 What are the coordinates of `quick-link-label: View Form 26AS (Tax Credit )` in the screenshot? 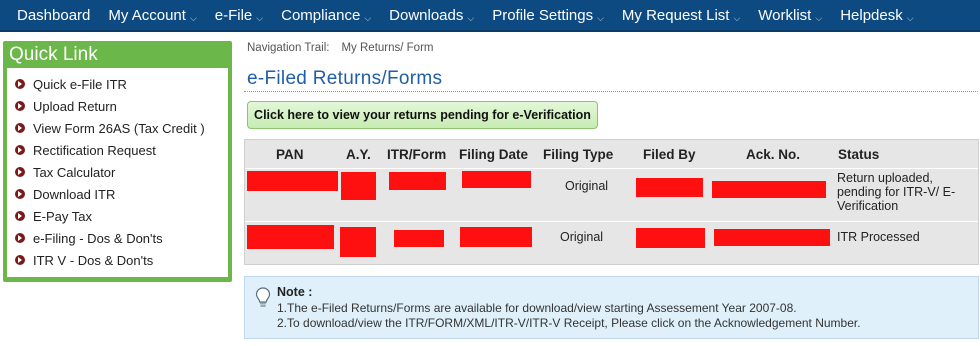 It's located at (119, 128).